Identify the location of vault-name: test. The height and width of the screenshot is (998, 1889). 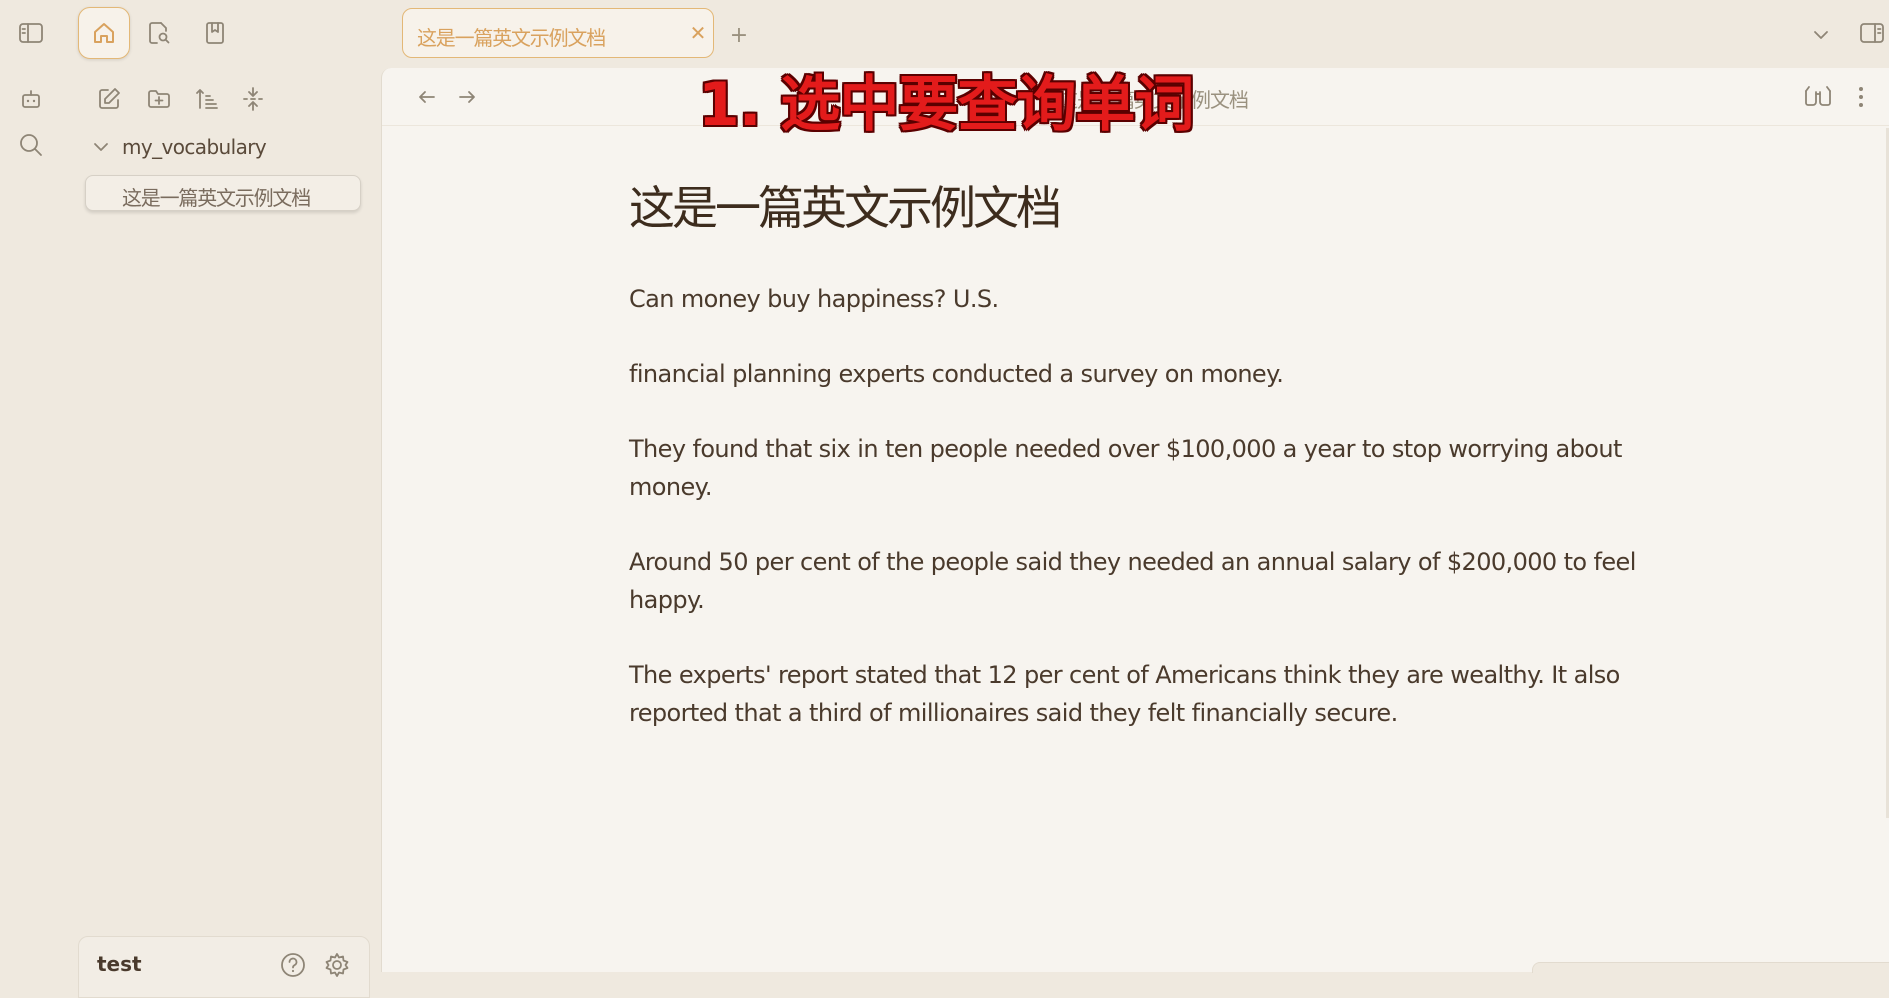
(119, 964).